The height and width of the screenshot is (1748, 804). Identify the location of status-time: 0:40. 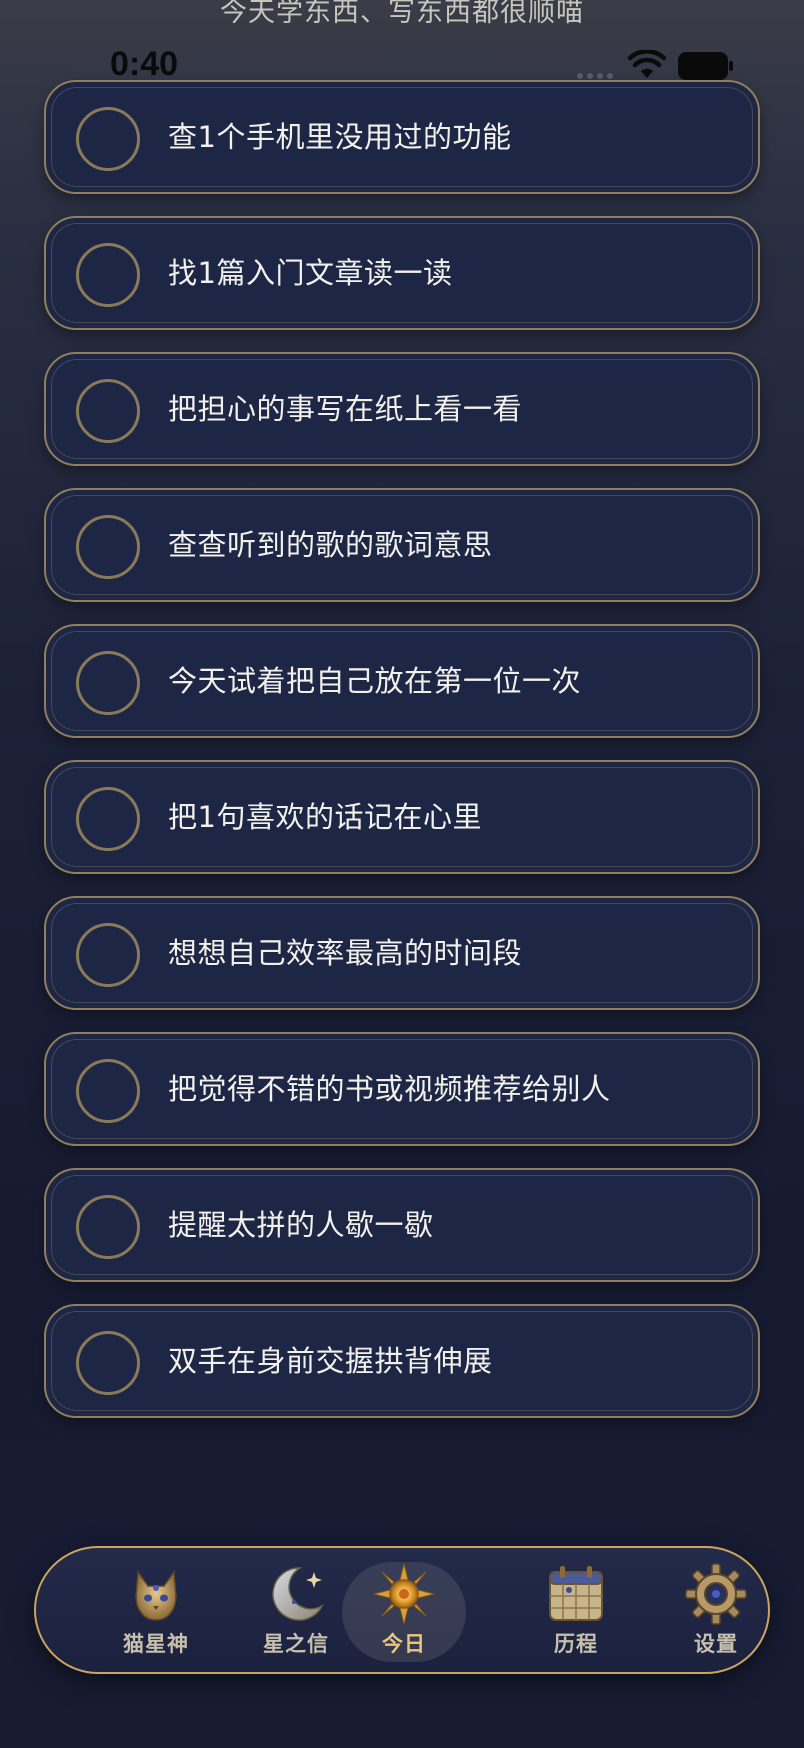
(144, 64).